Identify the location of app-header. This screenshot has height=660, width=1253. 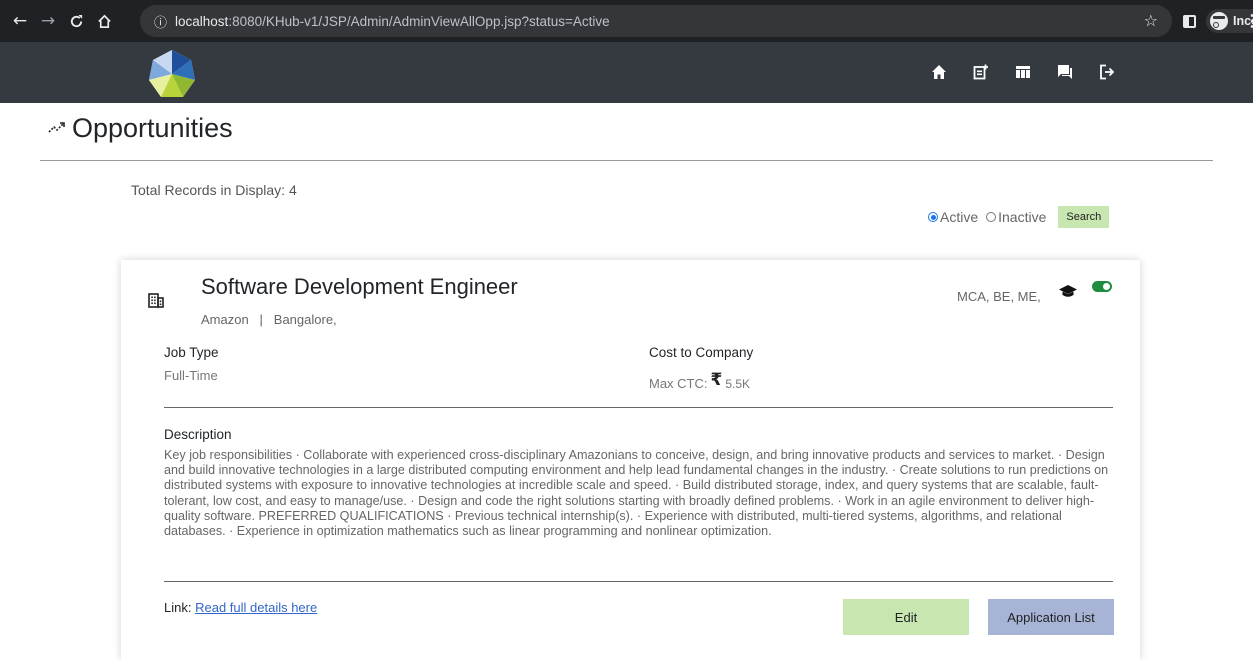
(626, 72).